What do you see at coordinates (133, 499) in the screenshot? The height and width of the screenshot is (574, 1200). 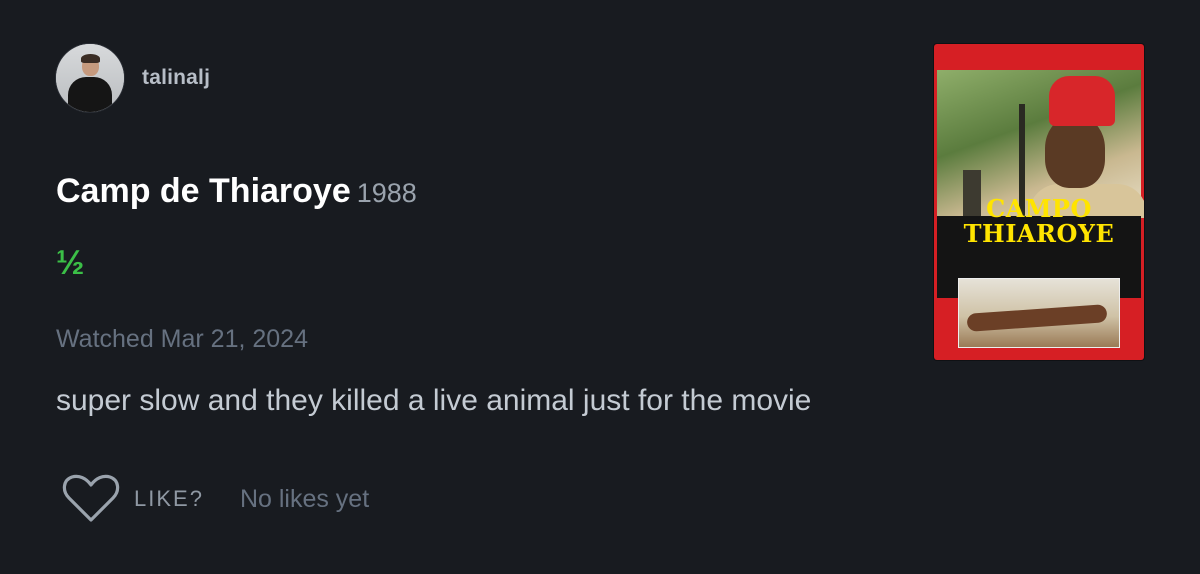 I see `like-button: LIKE?` at bounding box center [133, 499].